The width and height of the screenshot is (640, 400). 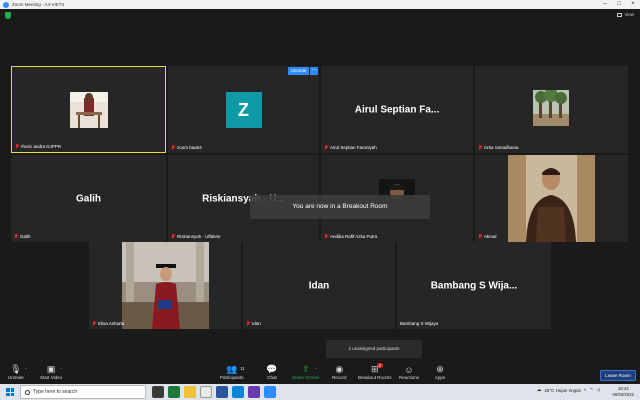 What do you see at coordinates (620, 14) in the screenshot?
I see `grid-view-icon` at bounding box center [620, 14].